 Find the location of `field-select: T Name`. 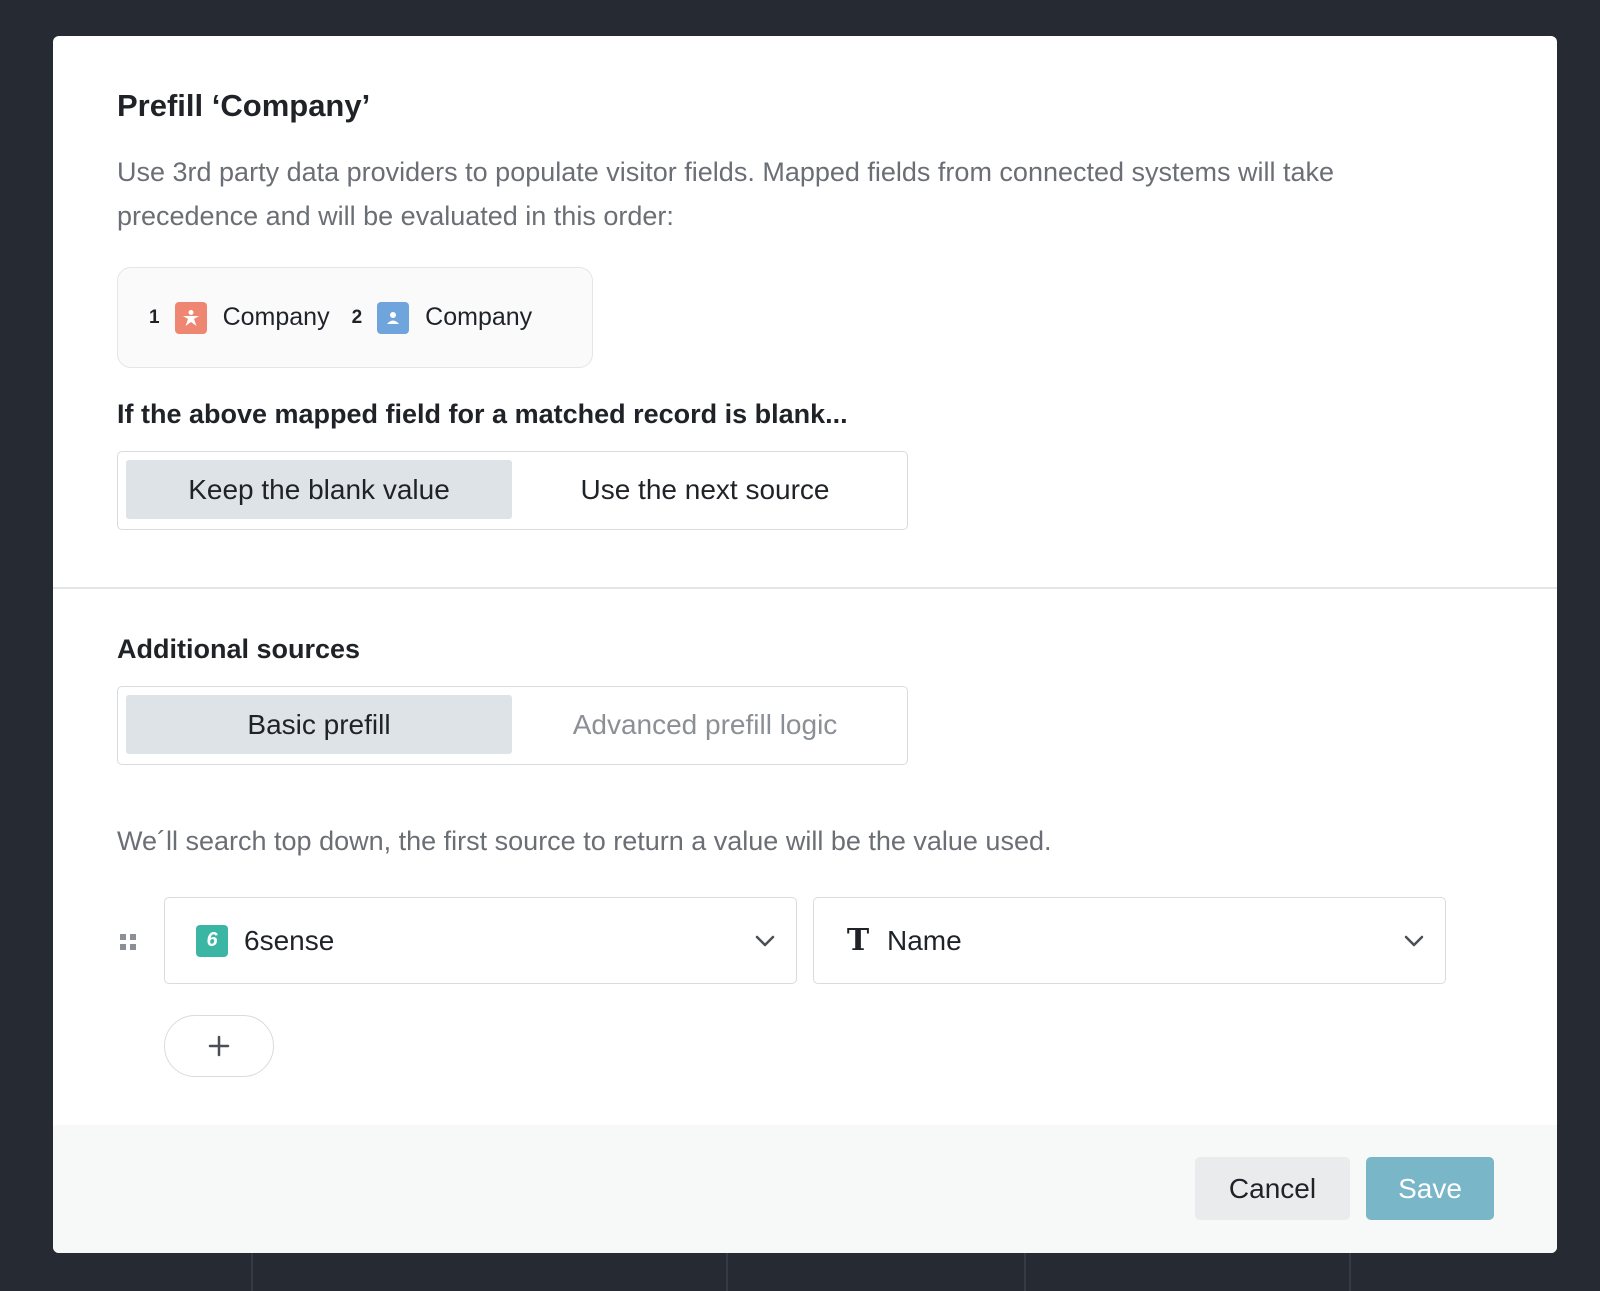

field-select: T Name is located at coordinates (1129, 940).